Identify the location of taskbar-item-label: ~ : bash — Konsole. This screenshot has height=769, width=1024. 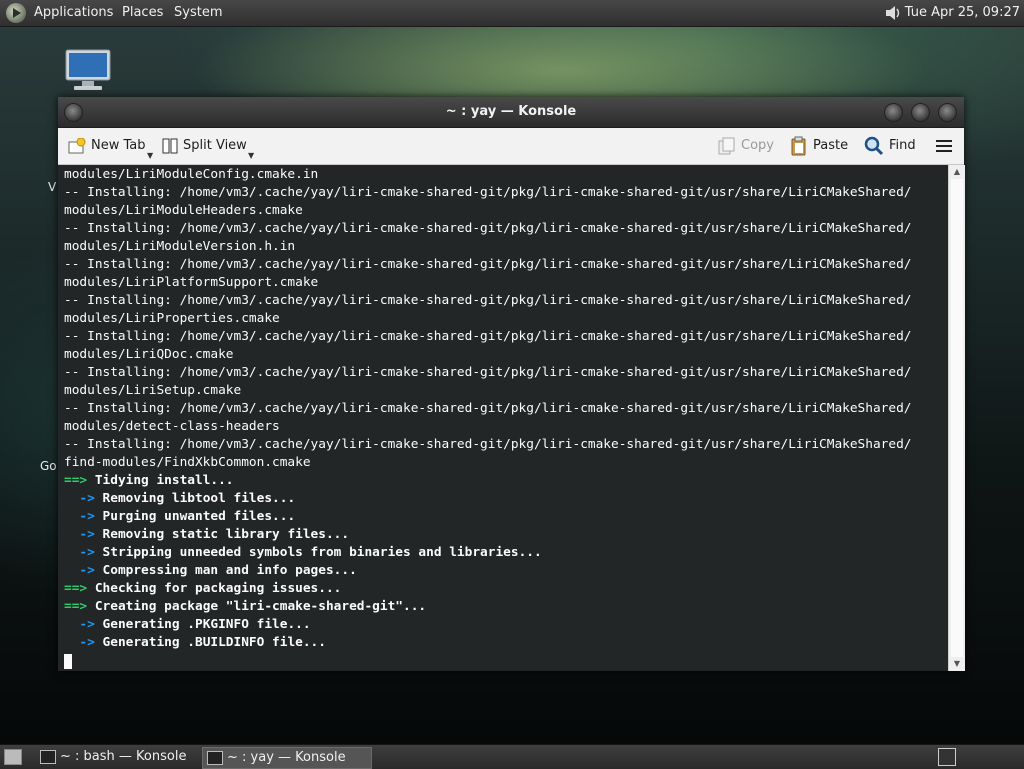
(123, 756).